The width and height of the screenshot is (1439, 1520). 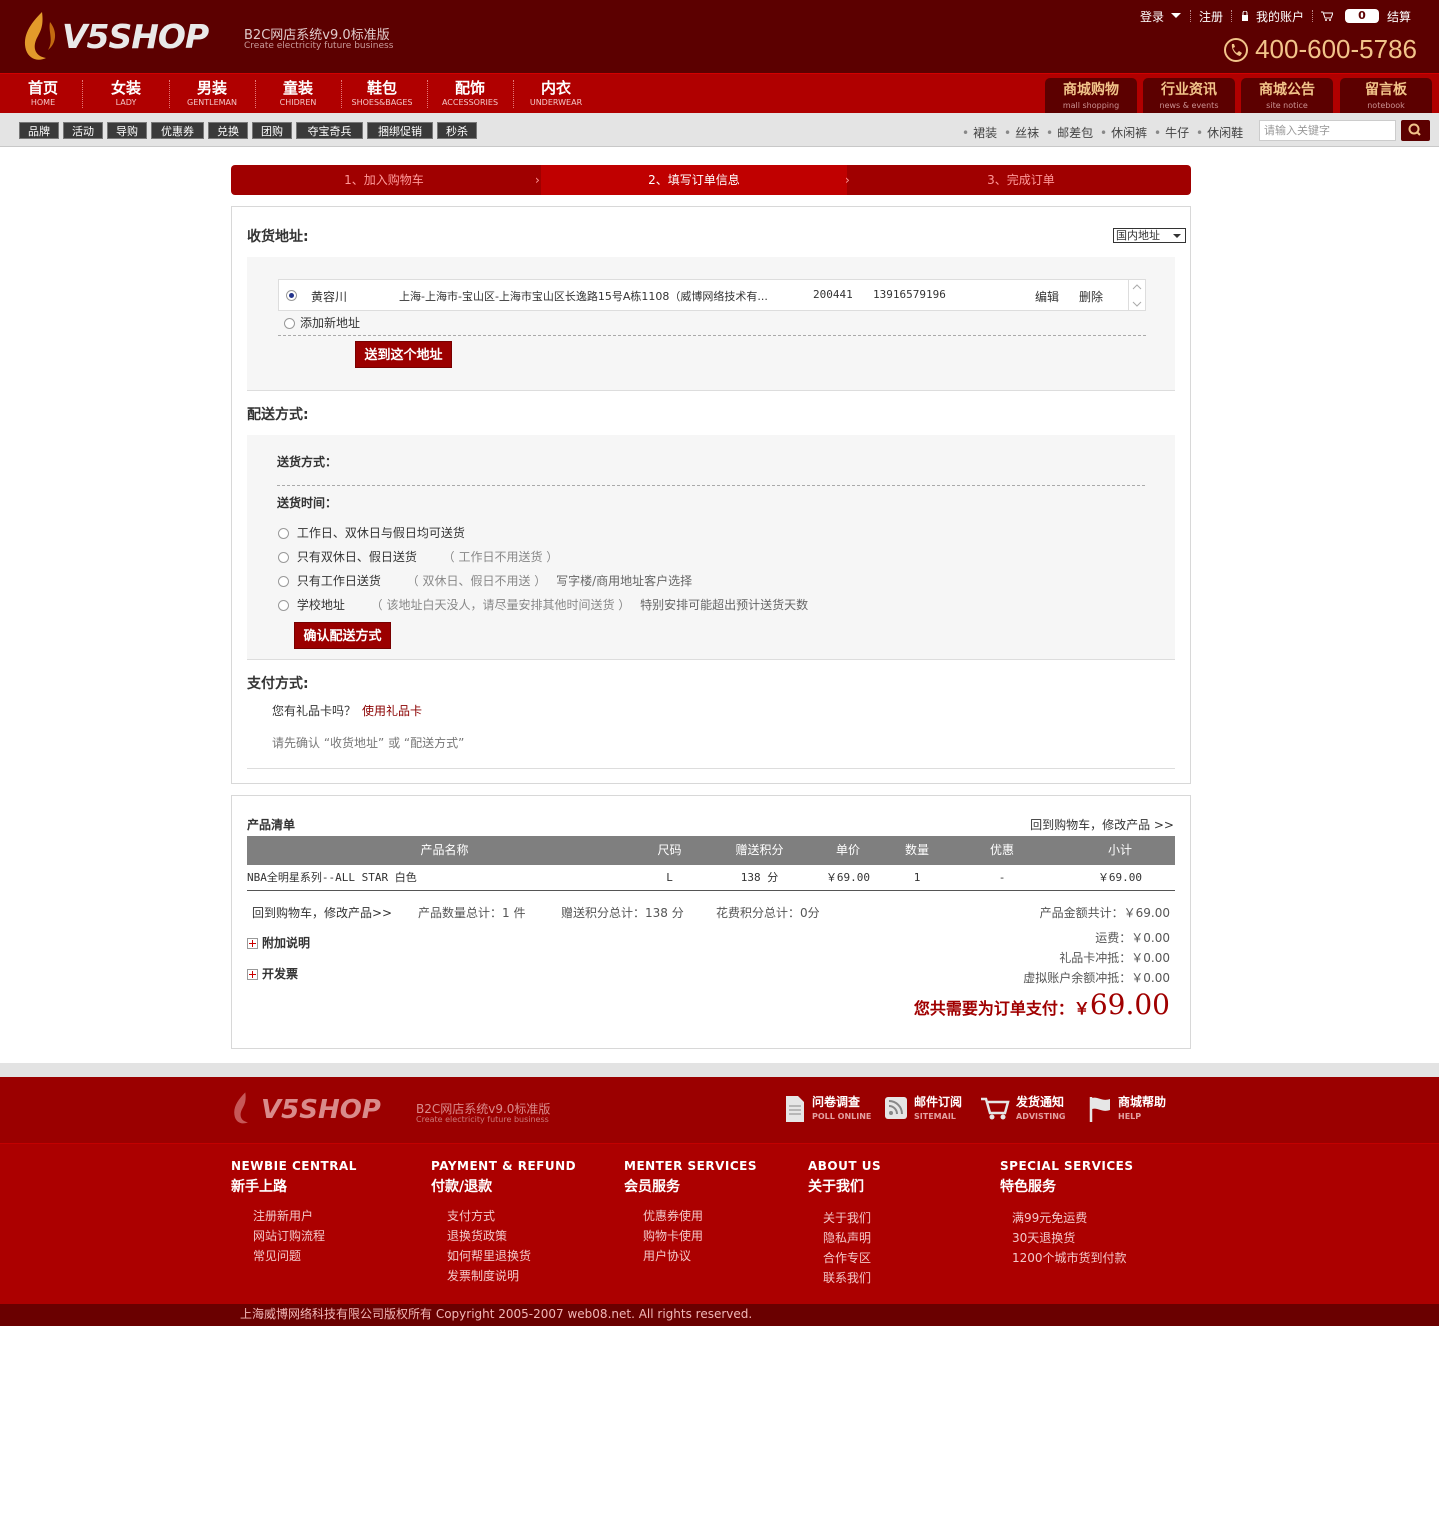 I want to click on add-address-label: 添加新地址, so click(x=330, y=322).